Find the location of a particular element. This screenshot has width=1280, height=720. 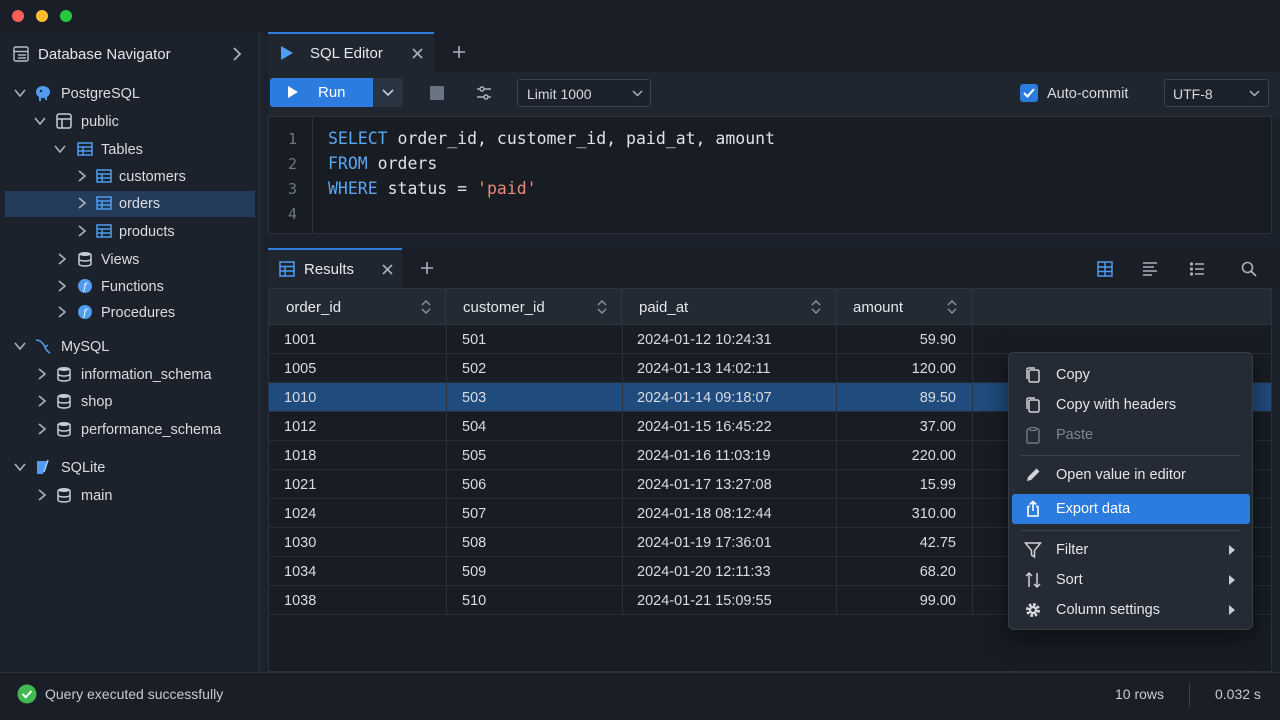

table-cell: 508 is located at coordinates (474, 543).